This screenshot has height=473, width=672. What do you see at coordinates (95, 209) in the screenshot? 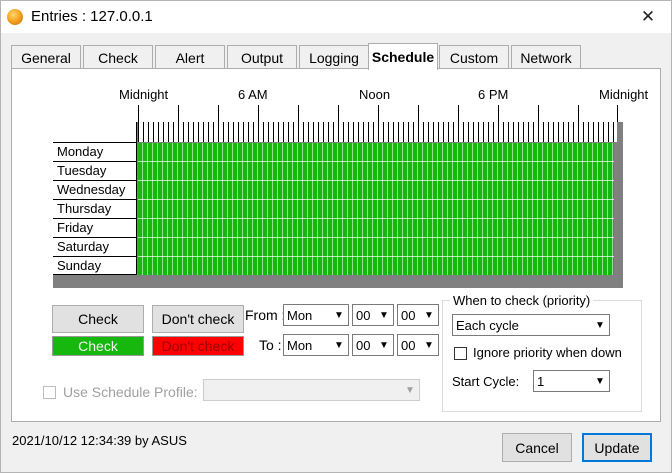
I see `day-label-thursday: Thursday` at bounding box center [95, 209].